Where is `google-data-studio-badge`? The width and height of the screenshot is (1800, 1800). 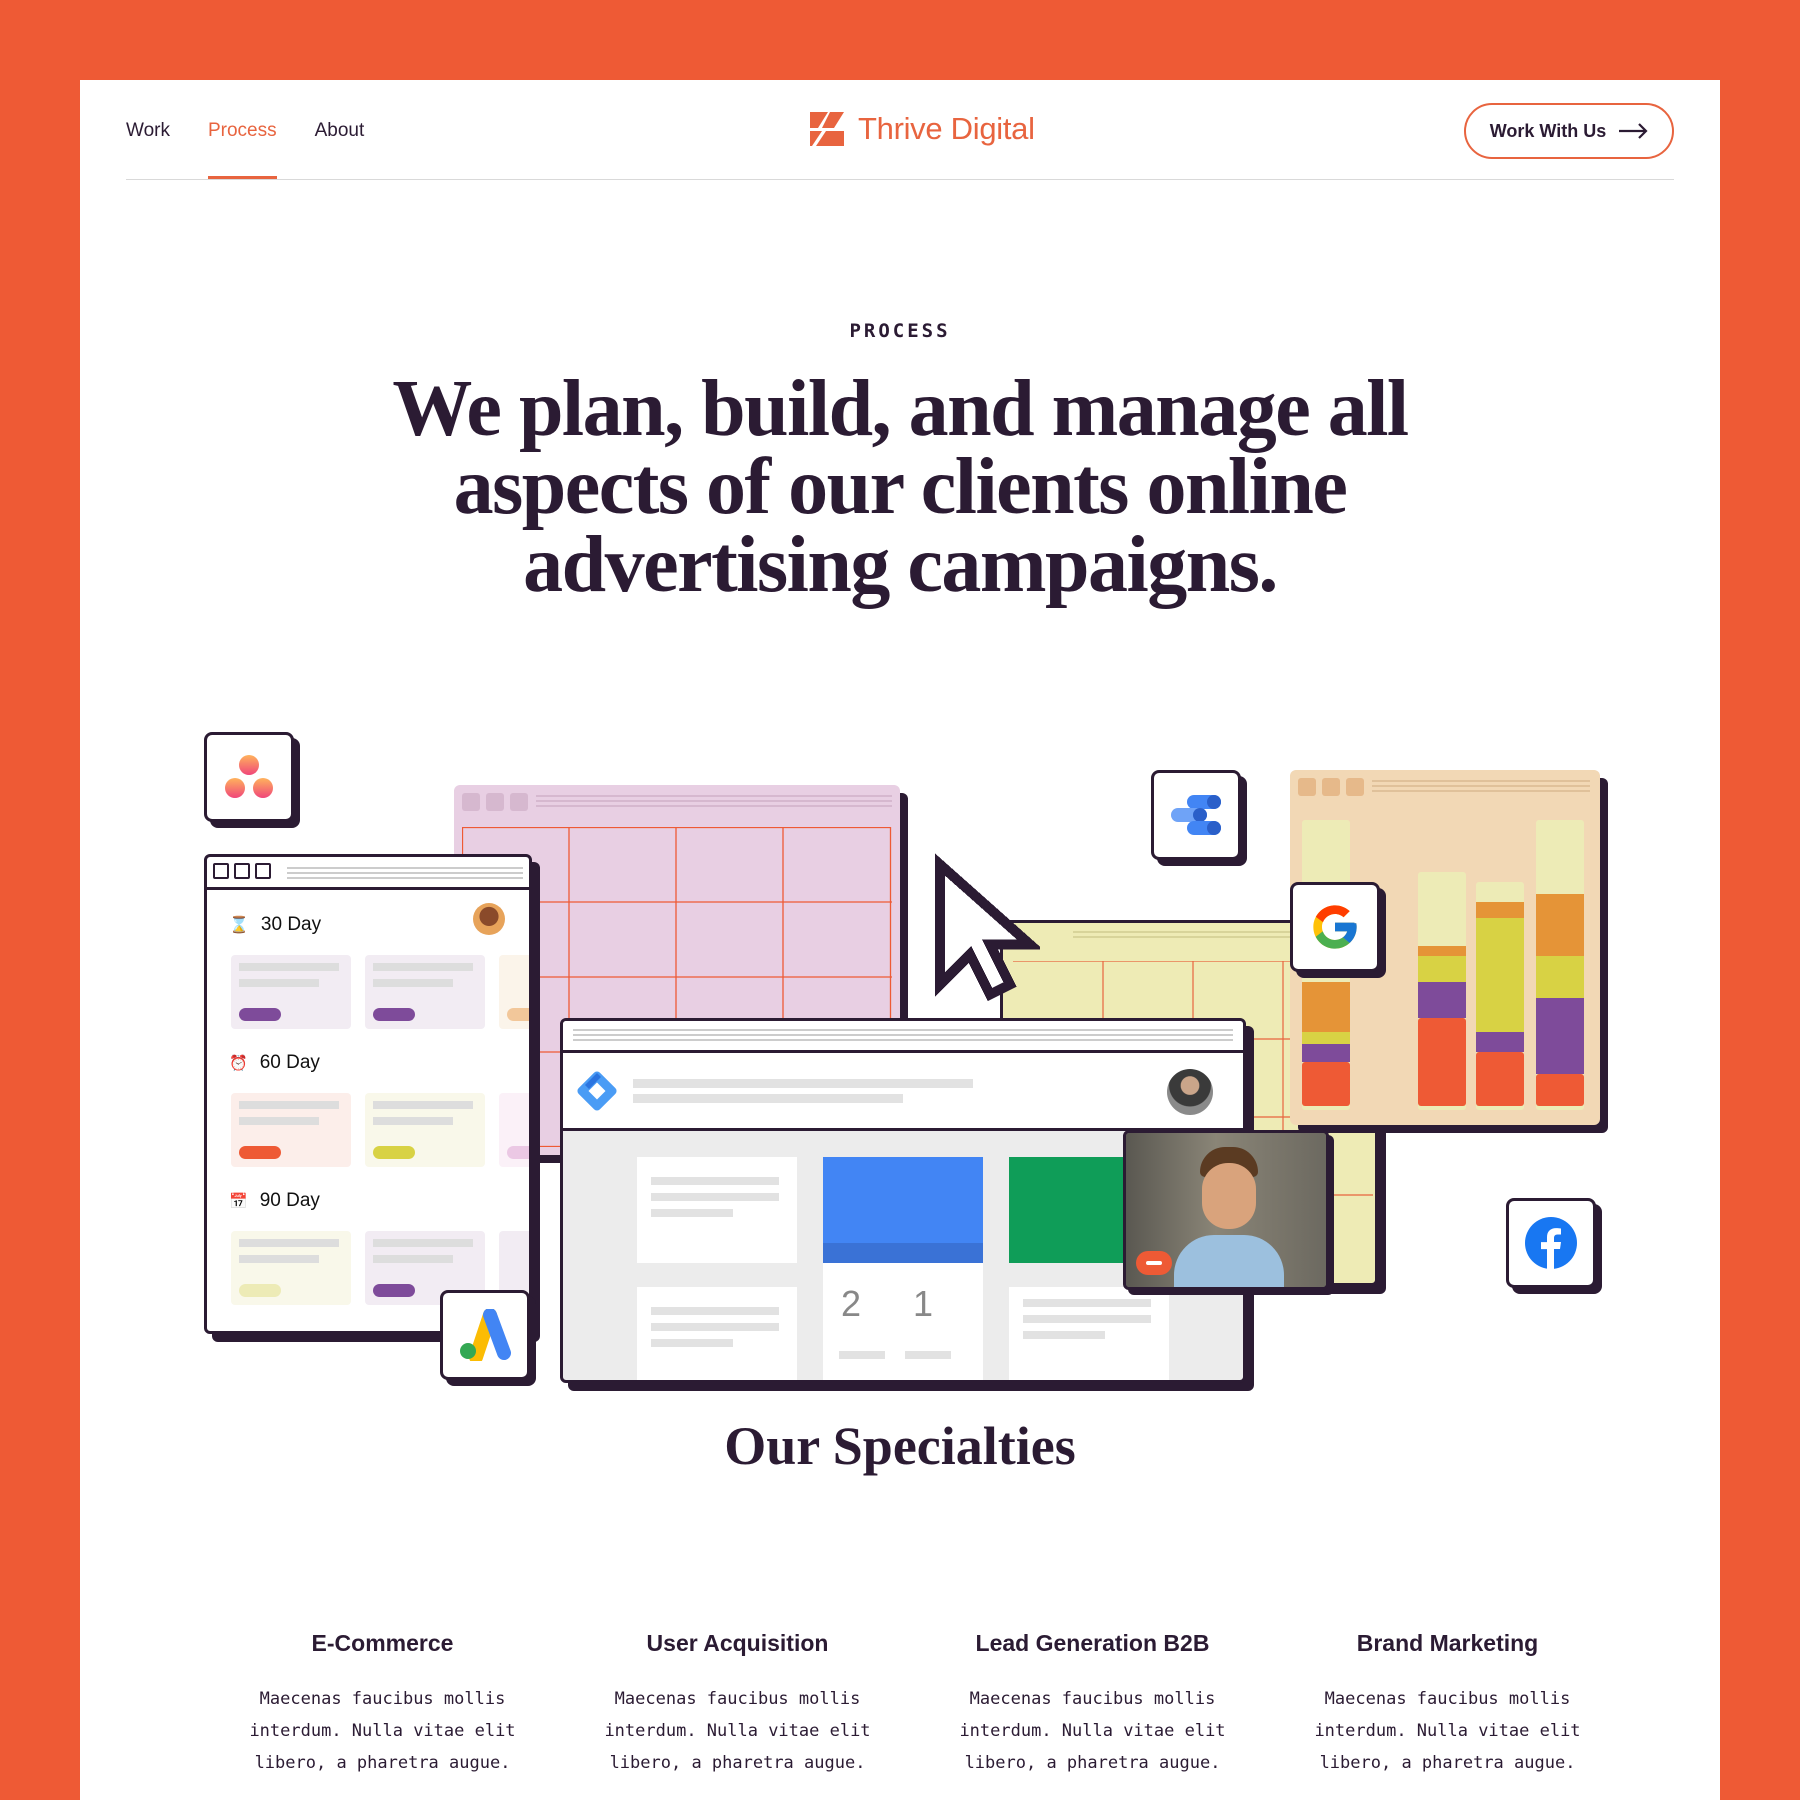 google-data-studio-badge is located at coordinates (1196, 815).